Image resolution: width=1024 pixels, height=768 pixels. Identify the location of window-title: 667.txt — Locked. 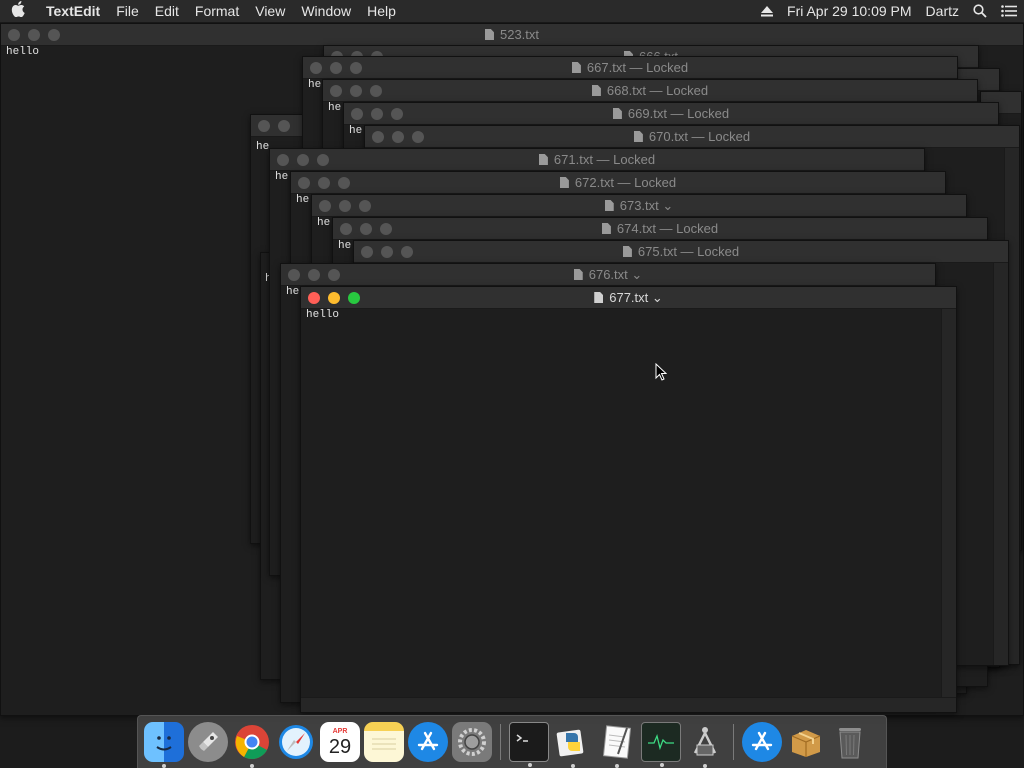
(637, 67).